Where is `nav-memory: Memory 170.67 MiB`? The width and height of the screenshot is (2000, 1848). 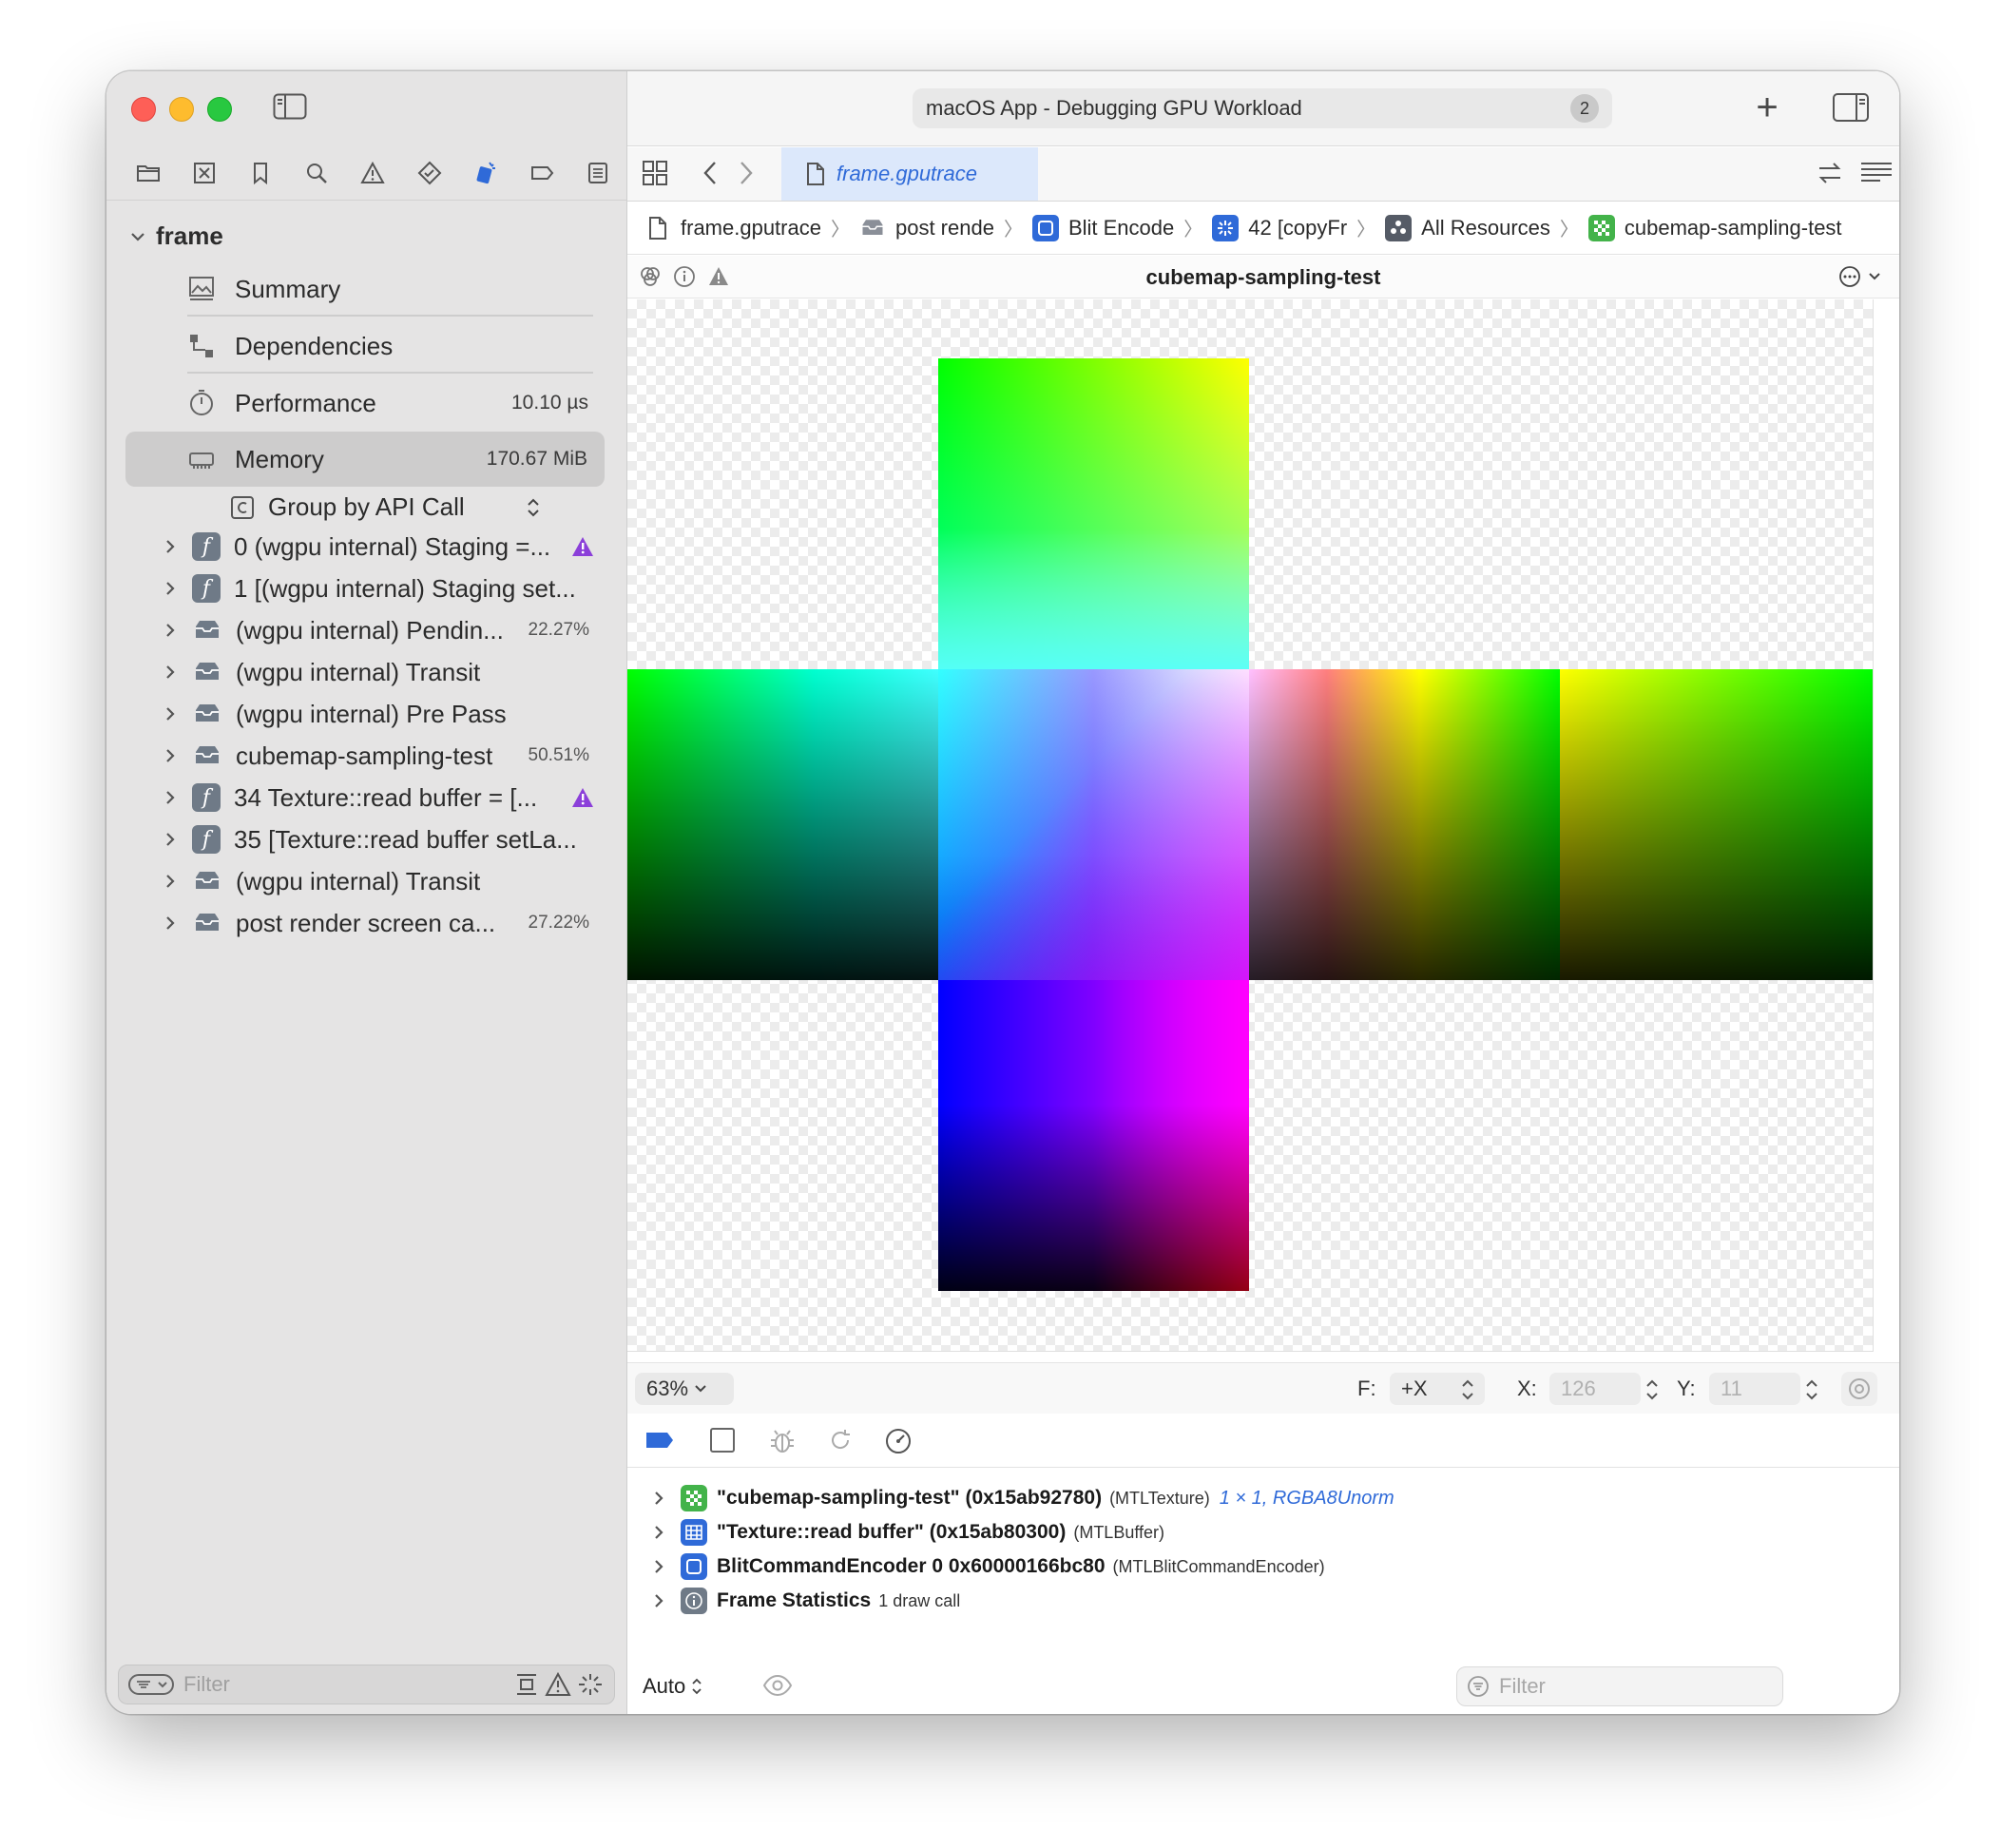 nav-memory: Memory 170.67 MiB is located at coordinates (365, 459).